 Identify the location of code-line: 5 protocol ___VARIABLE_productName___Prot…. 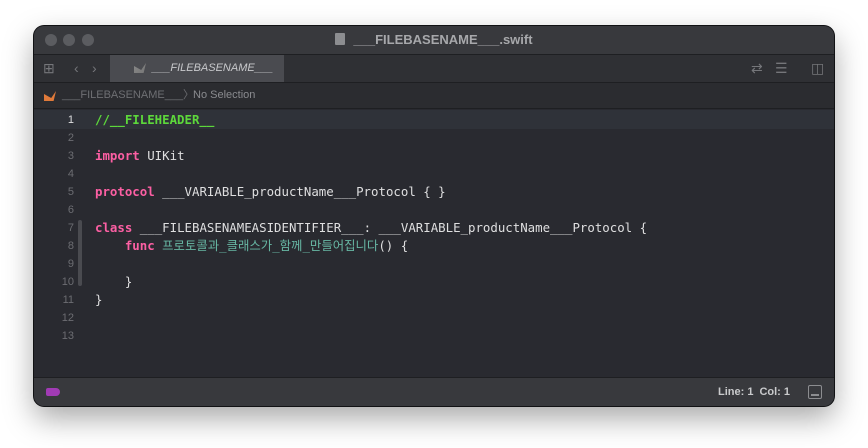
(434, 192).